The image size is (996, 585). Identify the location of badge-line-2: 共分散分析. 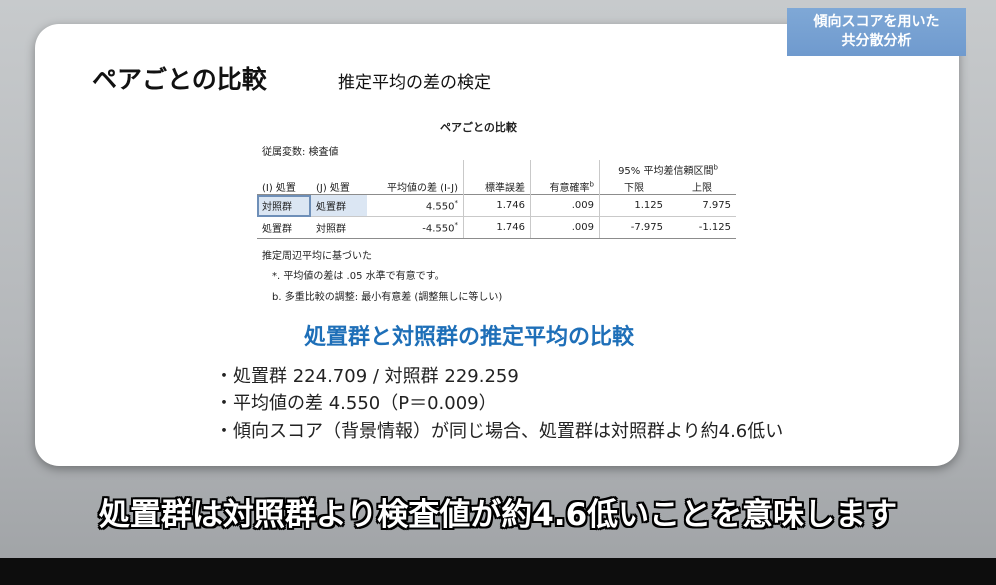
(876, 41).